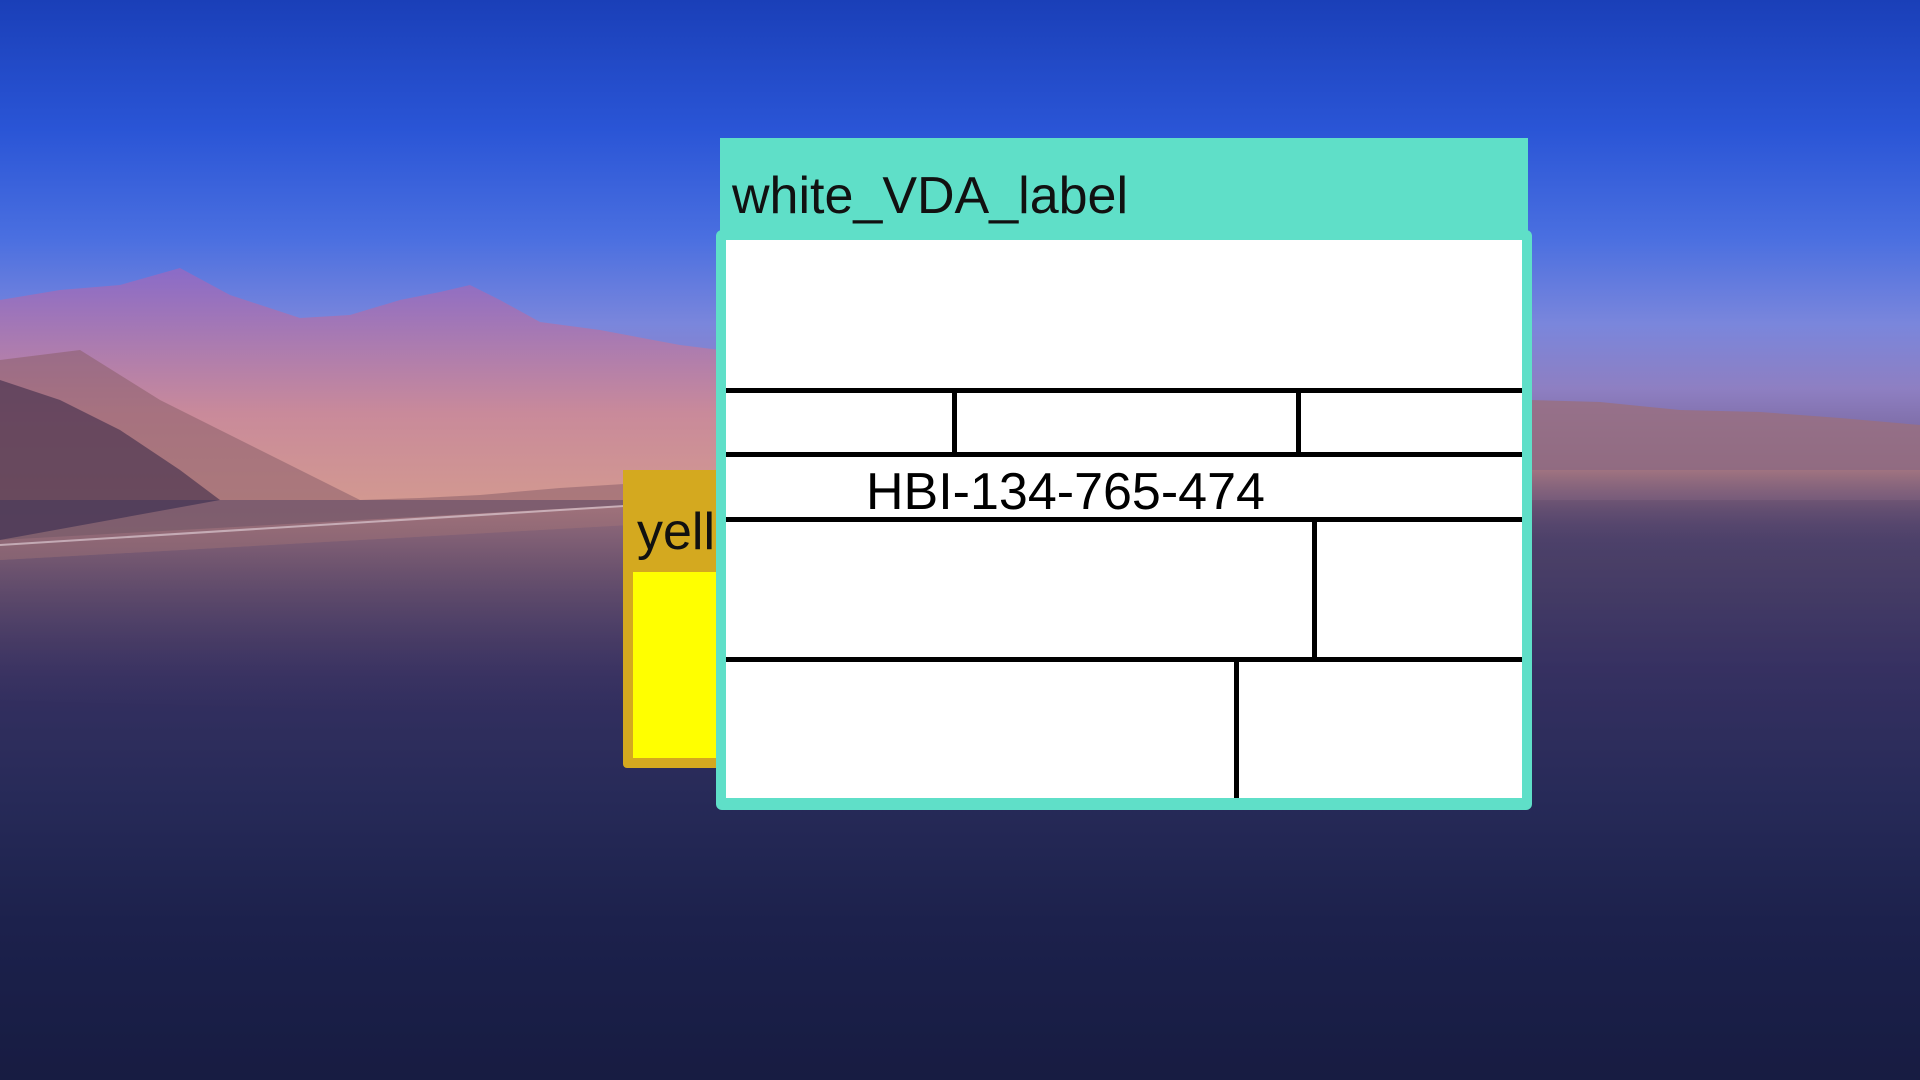 Image resolution: width=1920 pixels, height=1080 pixels. What do you see at coordinates (1065, 492) in the screenshot?
I see `serial-number: HBI-134-765-474` at bounding box center [1065, 492].